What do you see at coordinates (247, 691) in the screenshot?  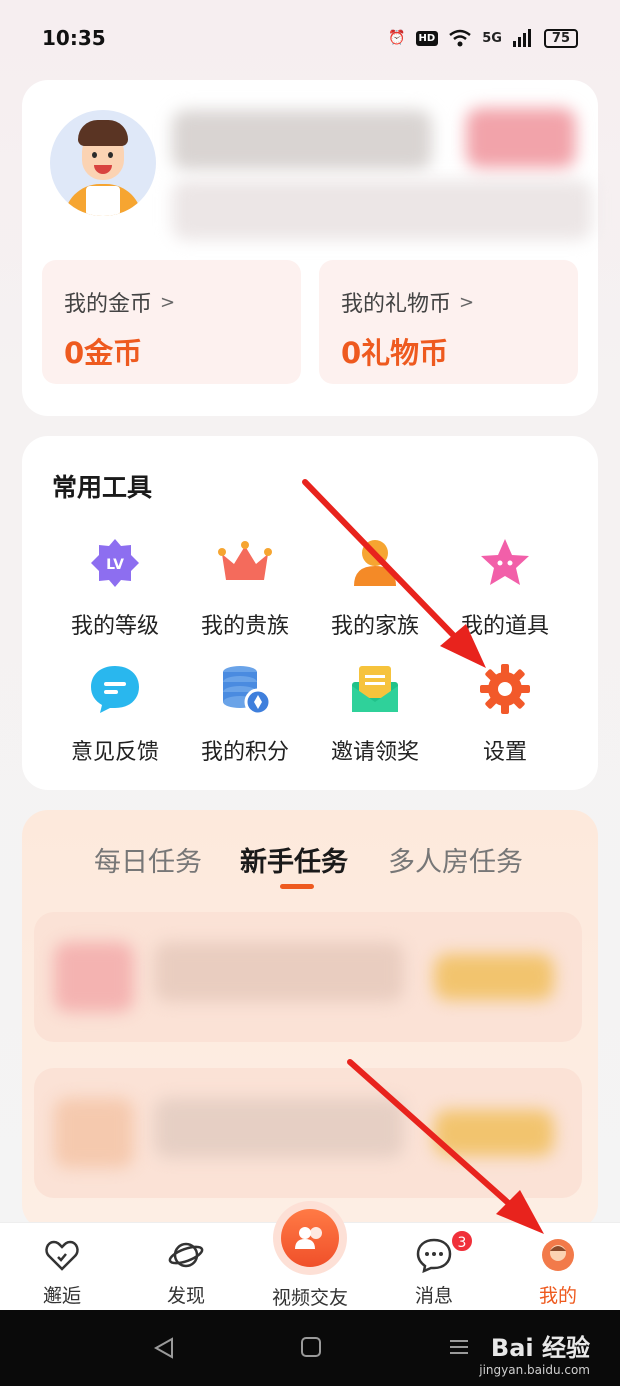 I see `points-icon` at bounding box center [247, 691].